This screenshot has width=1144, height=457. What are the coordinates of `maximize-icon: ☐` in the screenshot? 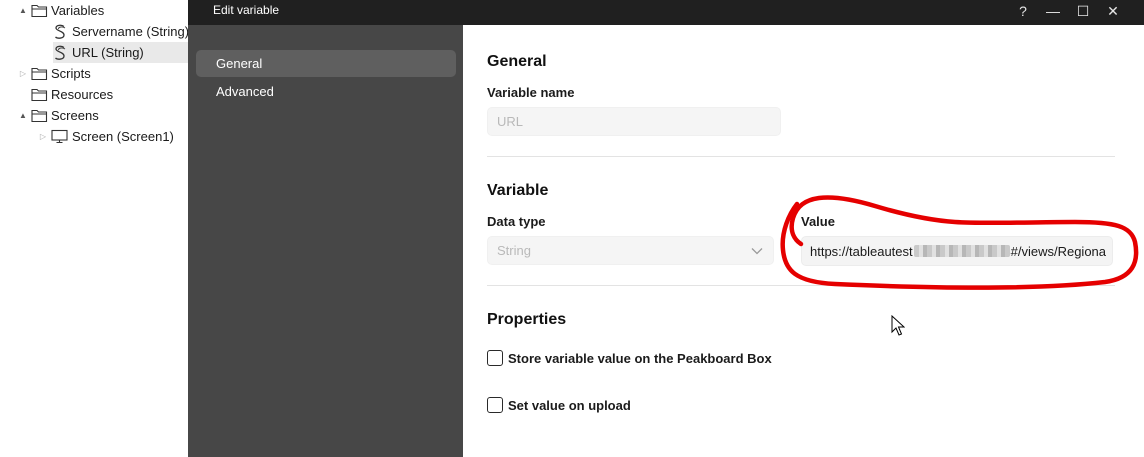 It's located at (1083, 10).